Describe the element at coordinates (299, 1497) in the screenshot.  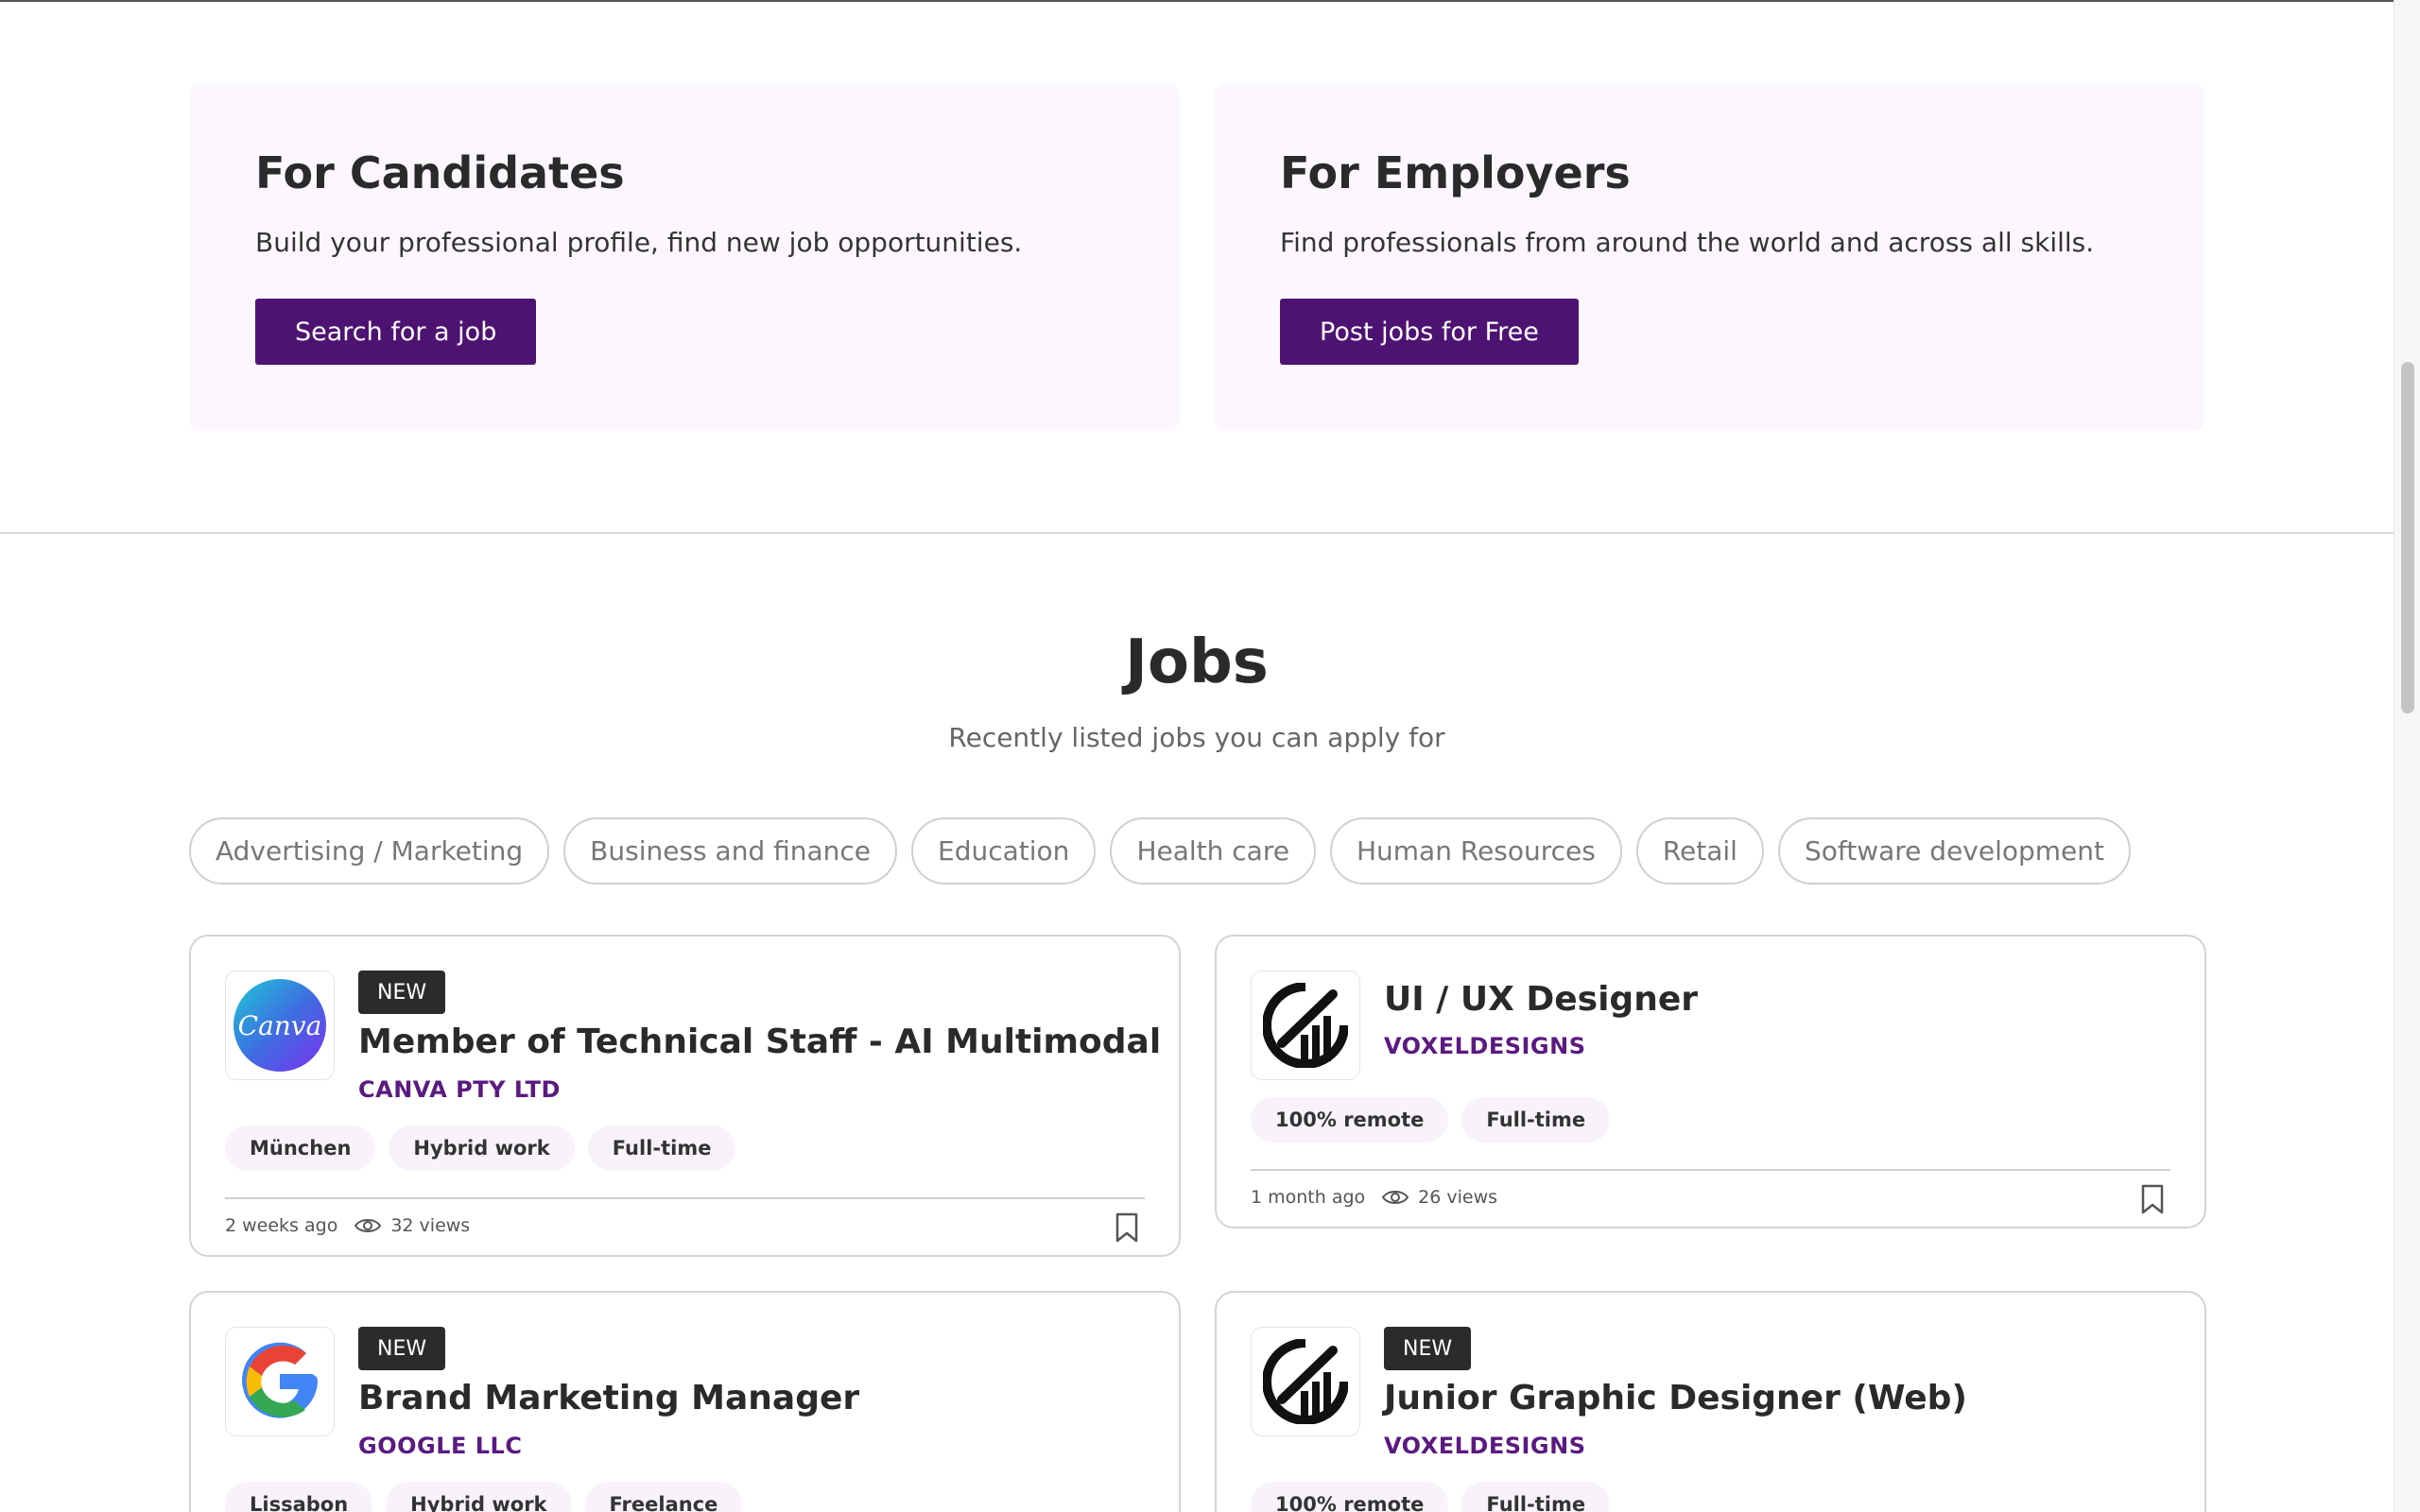
I see `location-tag: Lissabon` at that location.